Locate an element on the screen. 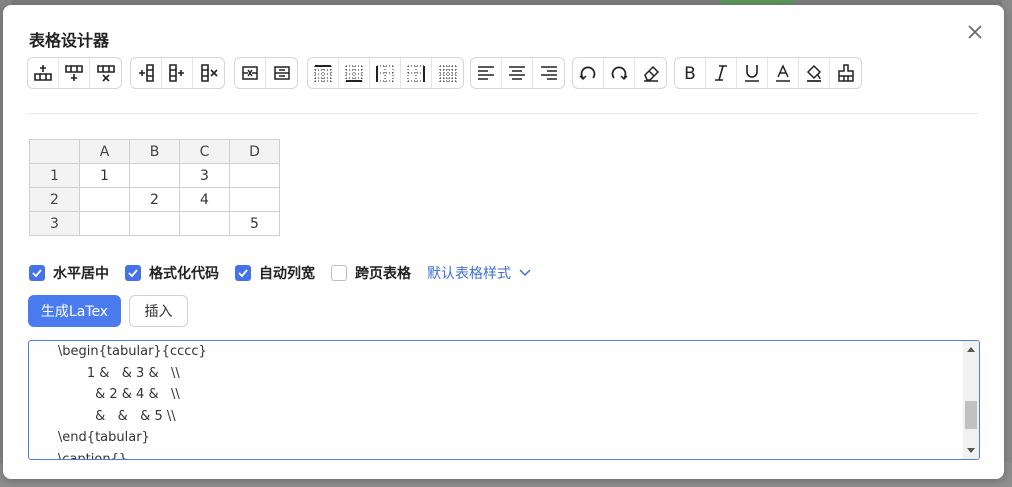 This screenshot has height=487, width=1012. grid-cell: 5 is located at coordinates (254, 223).